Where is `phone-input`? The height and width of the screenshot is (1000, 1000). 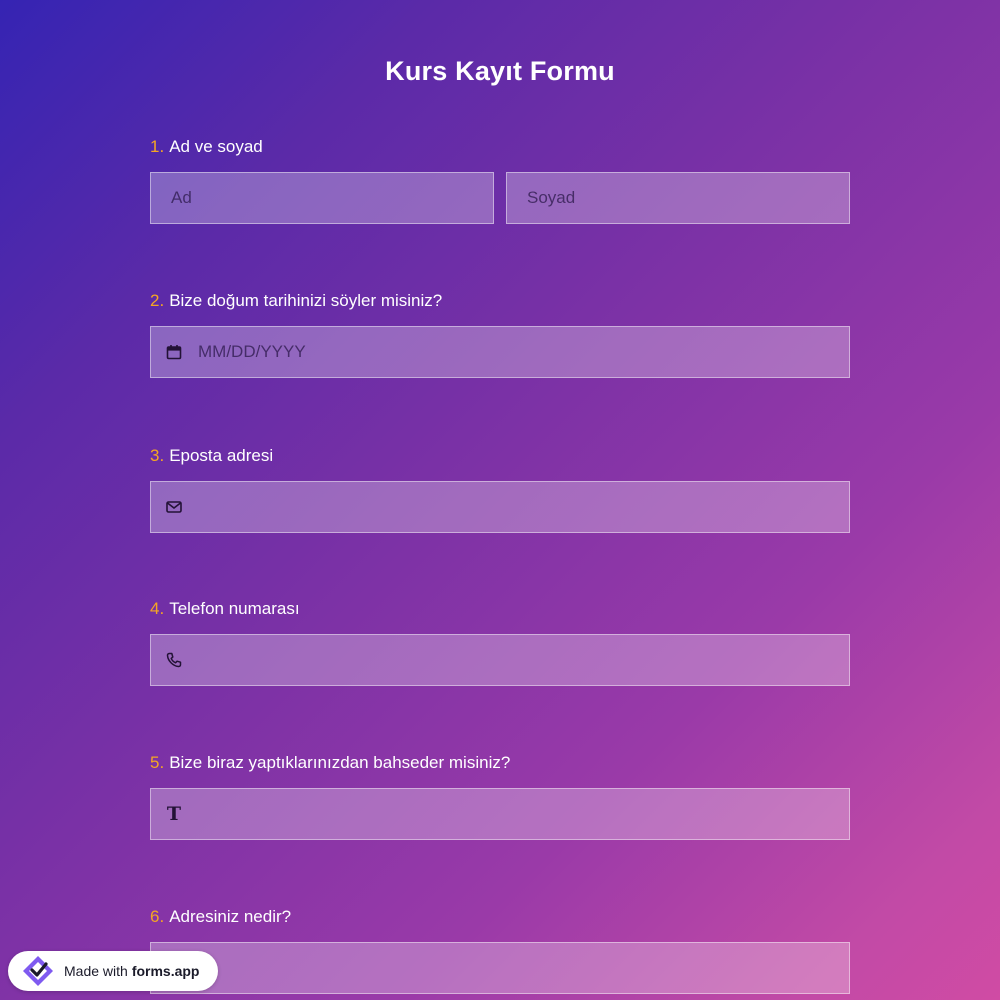 phone-input is located at coordinates (500, 660).